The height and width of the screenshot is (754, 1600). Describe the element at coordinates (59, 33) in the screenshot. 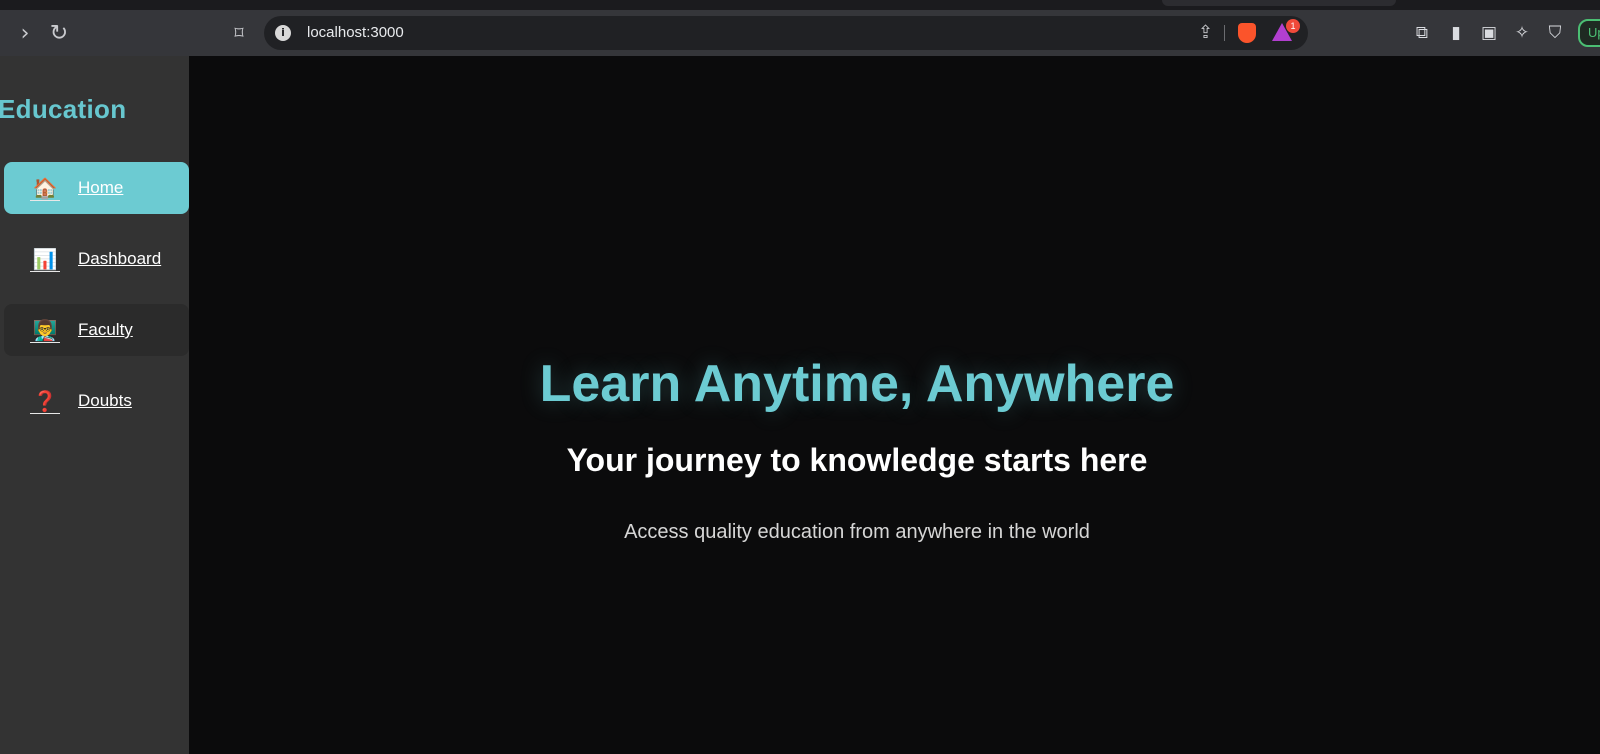

I see `reload-icon: ↻` at that location.